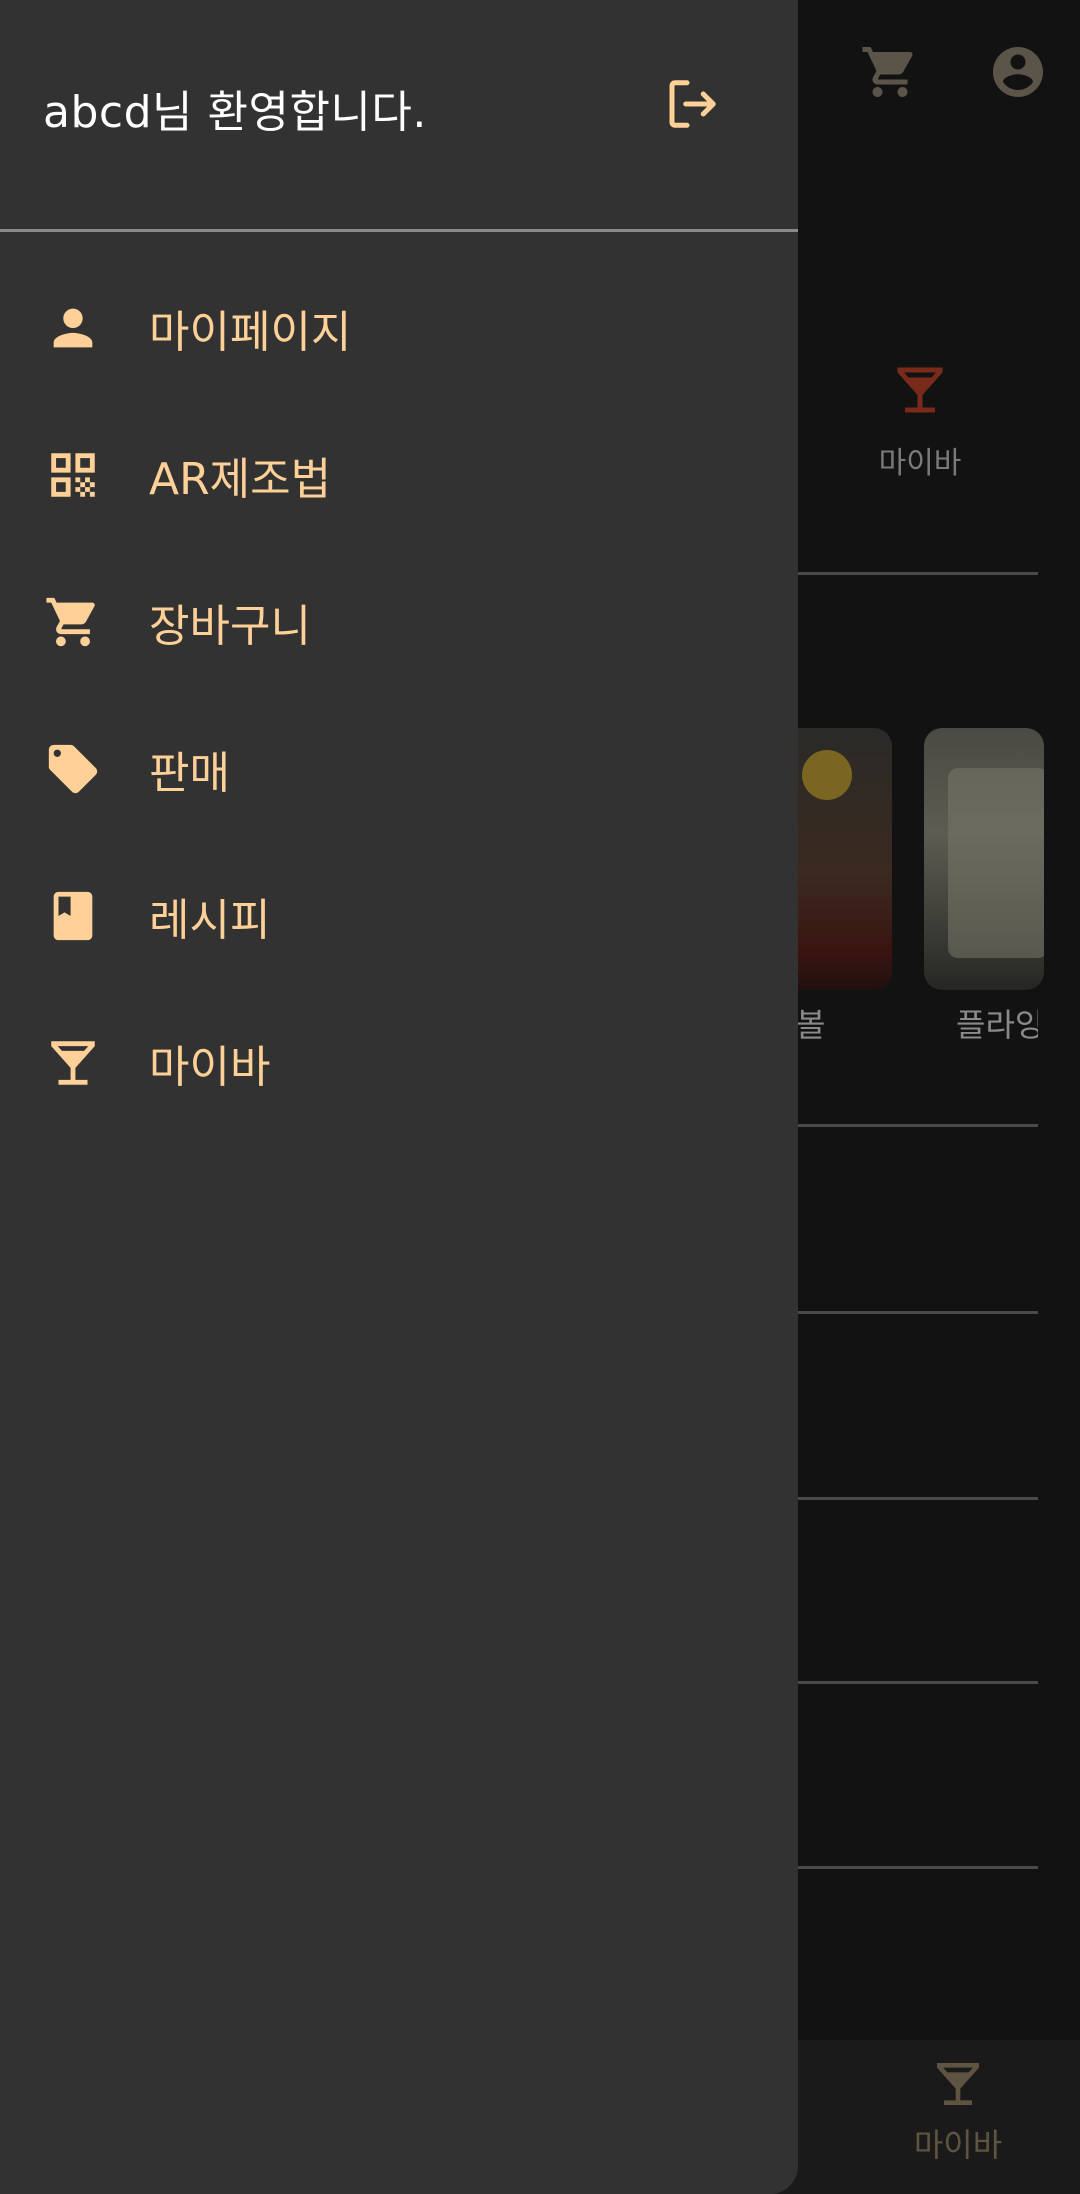 The height and width of the screenshot is (2194, 1080). What do you see at coordinates (399, 768) in the screenshot?
I see `drawer-item-sell: 판매` at bounding box center [399, 768].